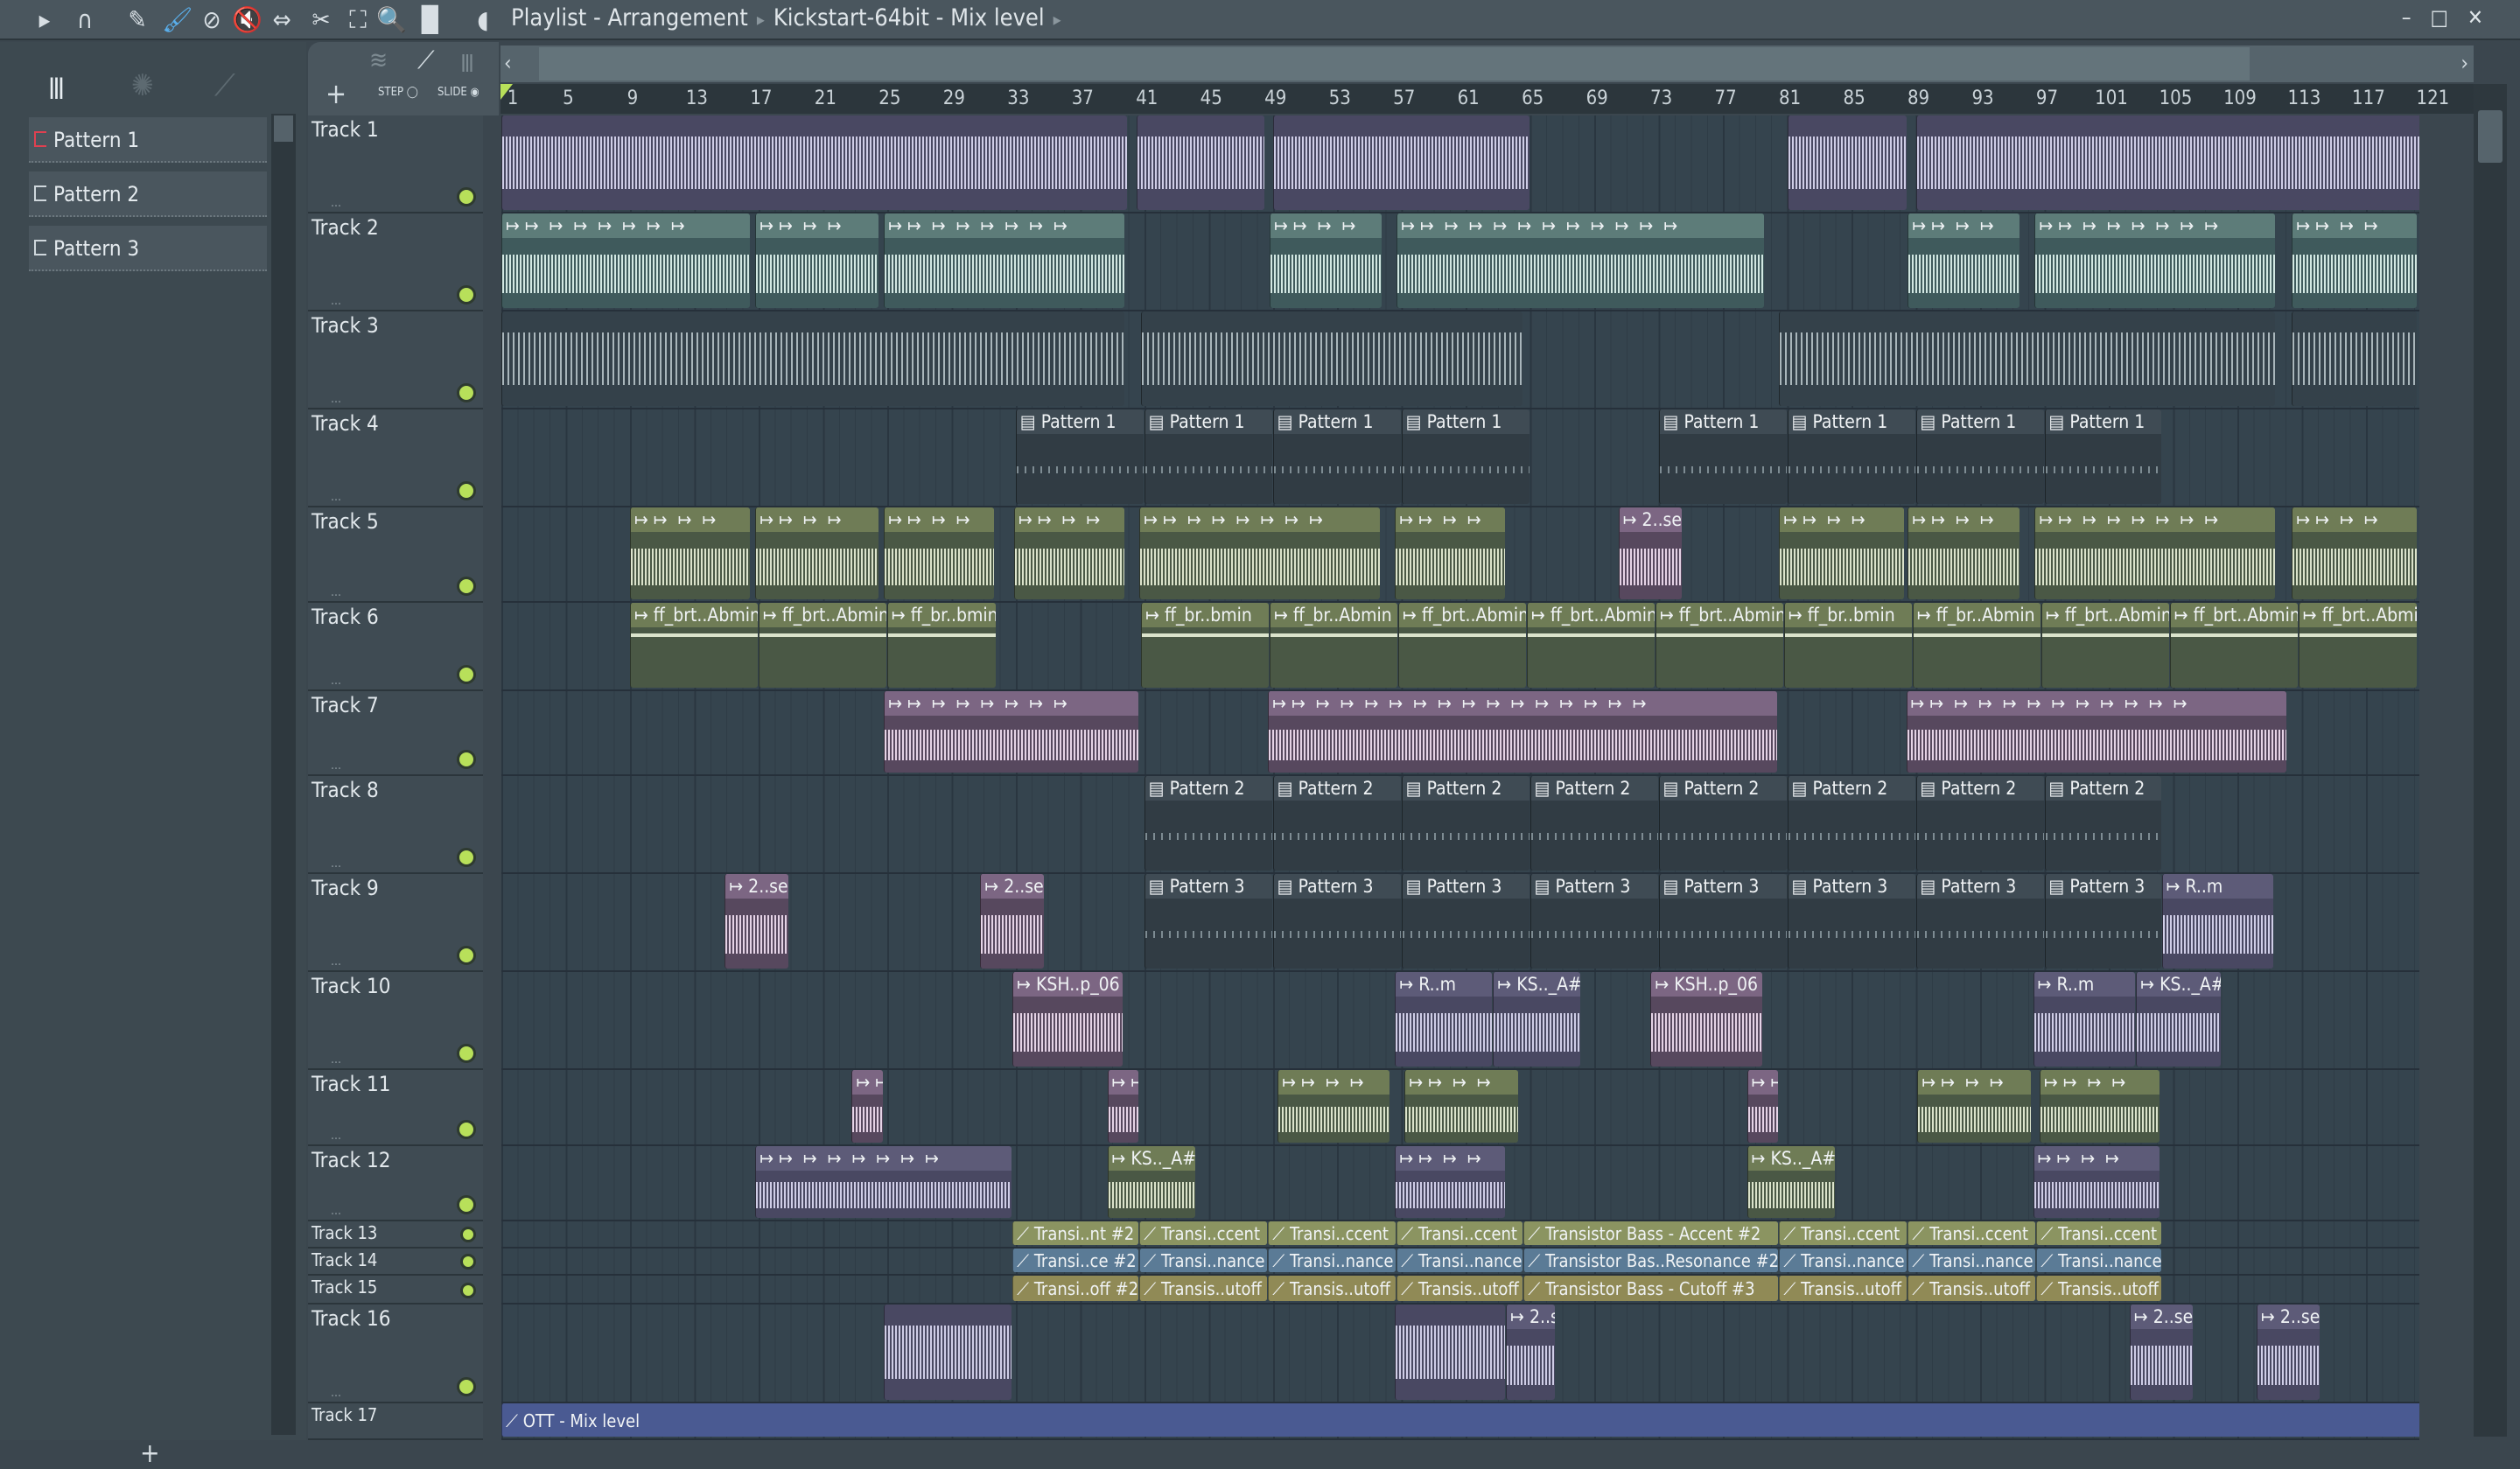  I want to click on piano-icon: 𝍫, so click(56, 93).